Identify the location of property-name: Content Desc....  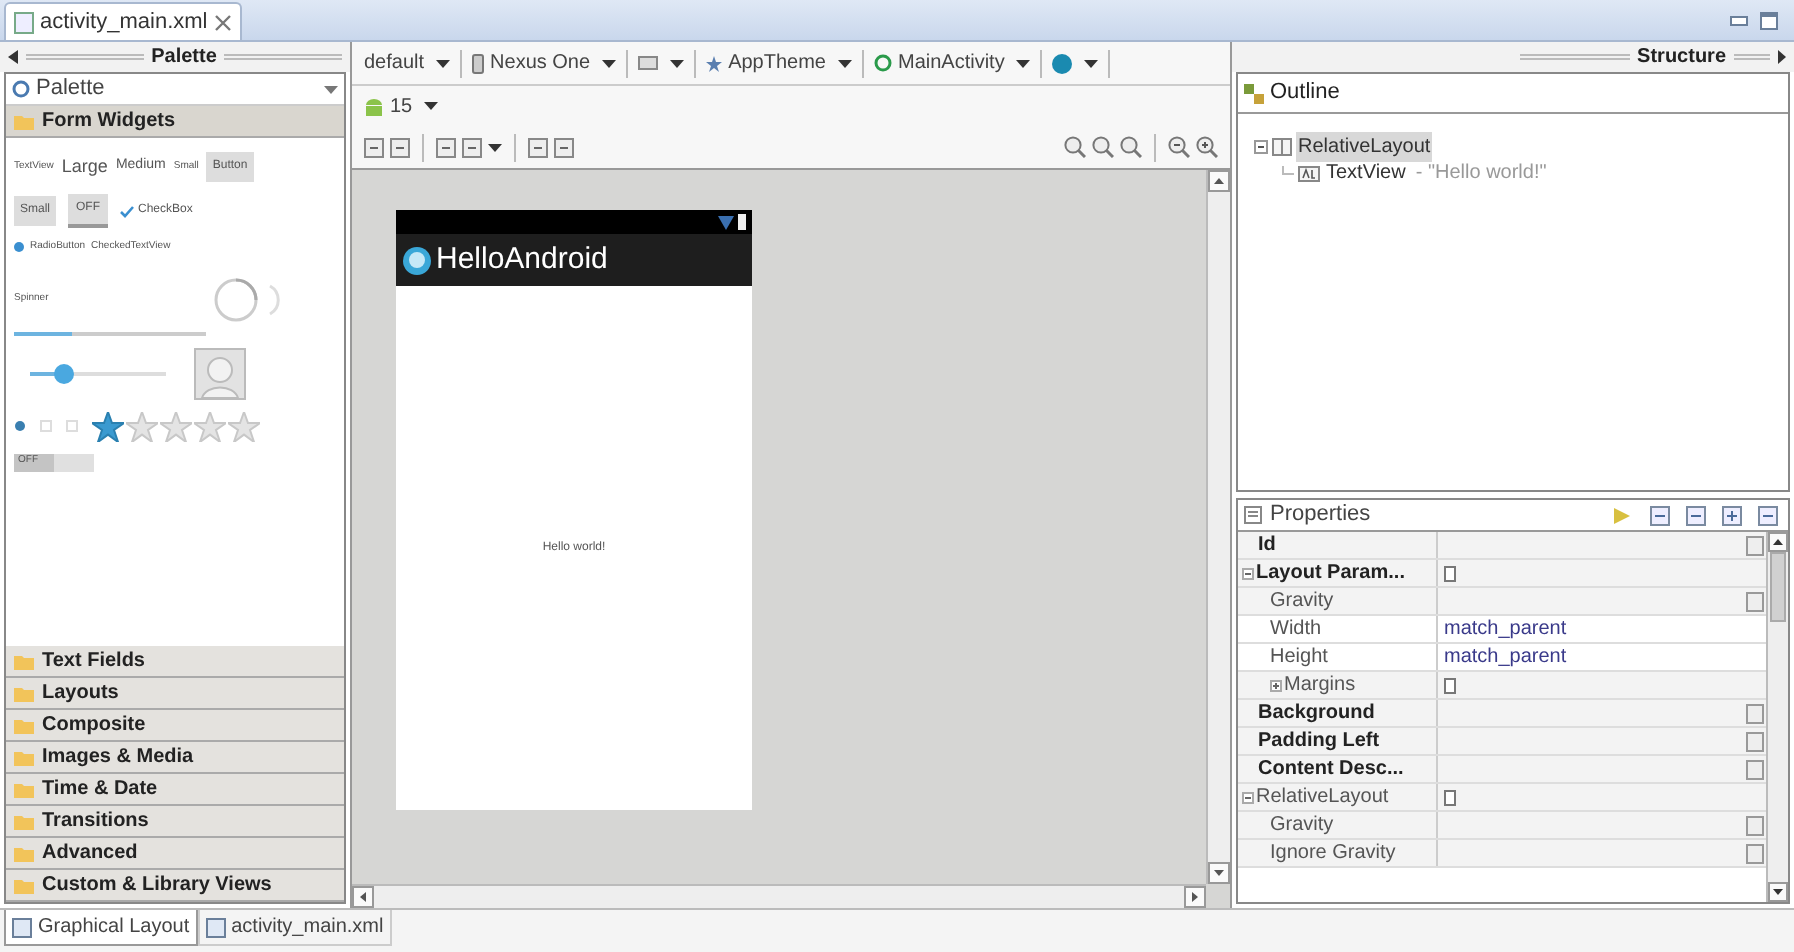
(1331, 770).